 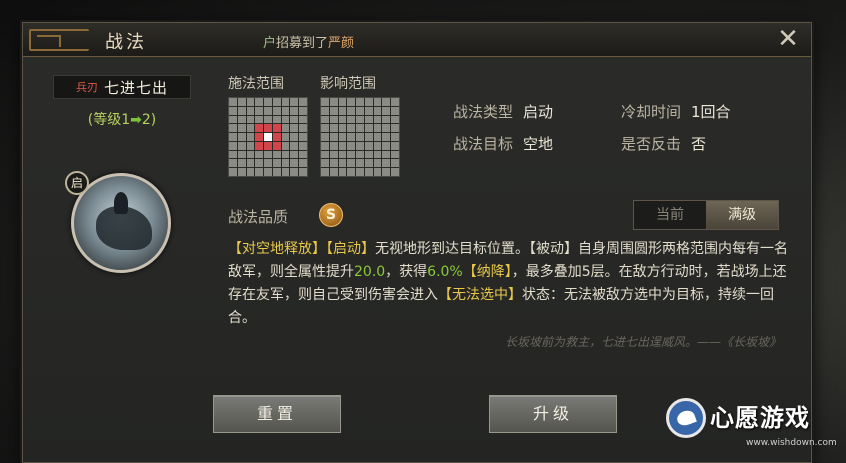 I want to click on watermark-url: www.wishdown.com, so click(x=791, y=443).